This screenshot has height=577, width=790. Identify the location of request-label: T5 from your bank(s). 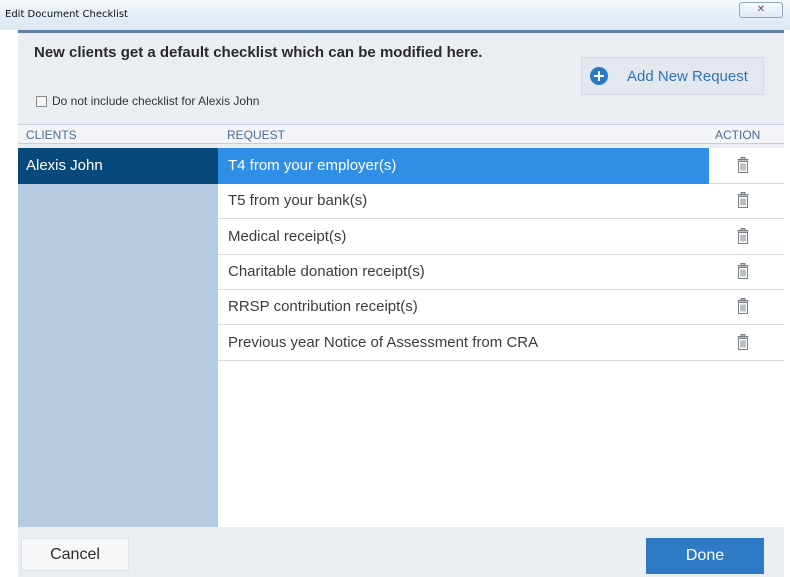
(298, 201).